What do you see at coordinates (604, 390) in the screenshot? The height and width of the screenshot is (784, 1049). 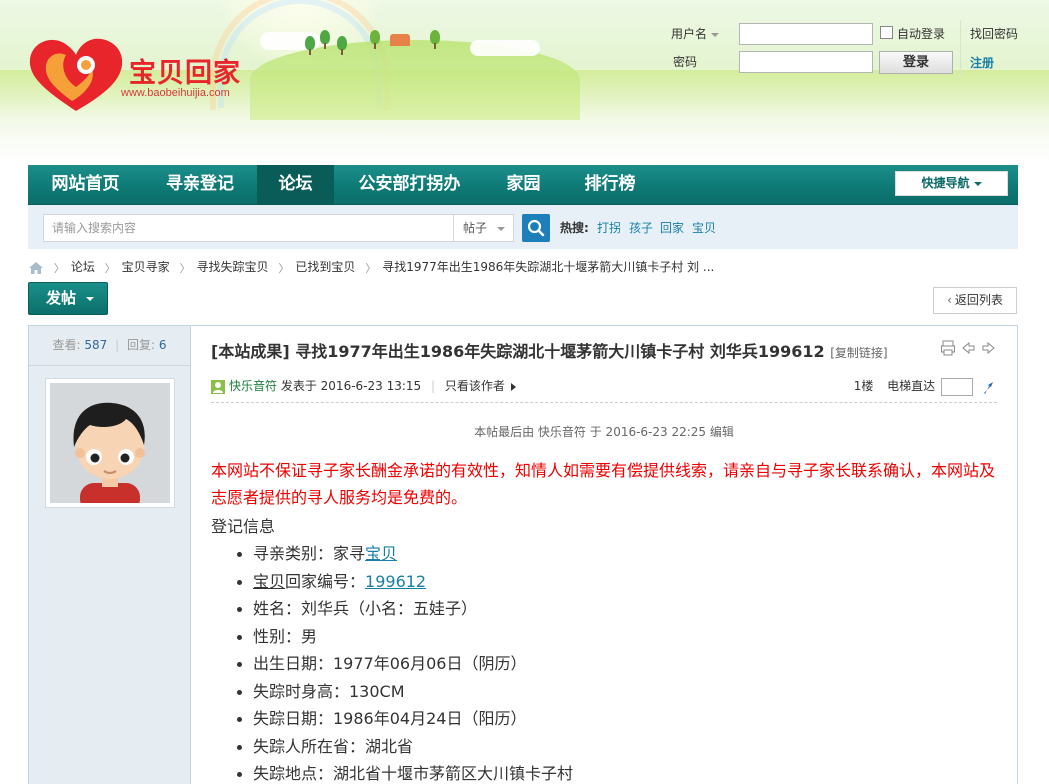 I see `post-meta: 快乐音符 发表于 2016-6-23 13:15 | 只看该作者 1楼 电梯直达` at bounding box center [604, 390].